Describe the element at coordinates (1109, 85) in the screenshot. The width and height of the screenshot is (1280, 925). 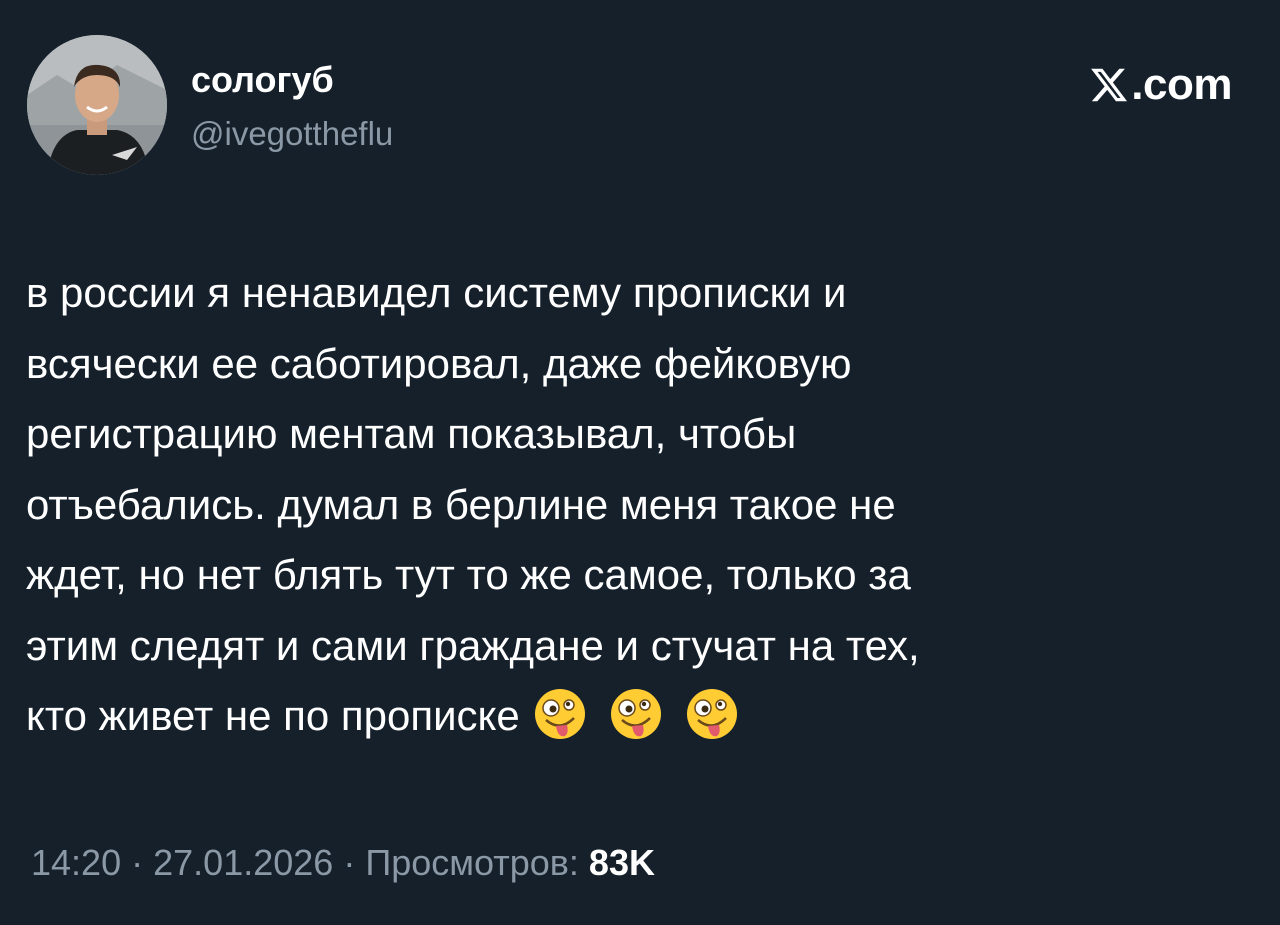
I see `x-logo-icon` at that location.